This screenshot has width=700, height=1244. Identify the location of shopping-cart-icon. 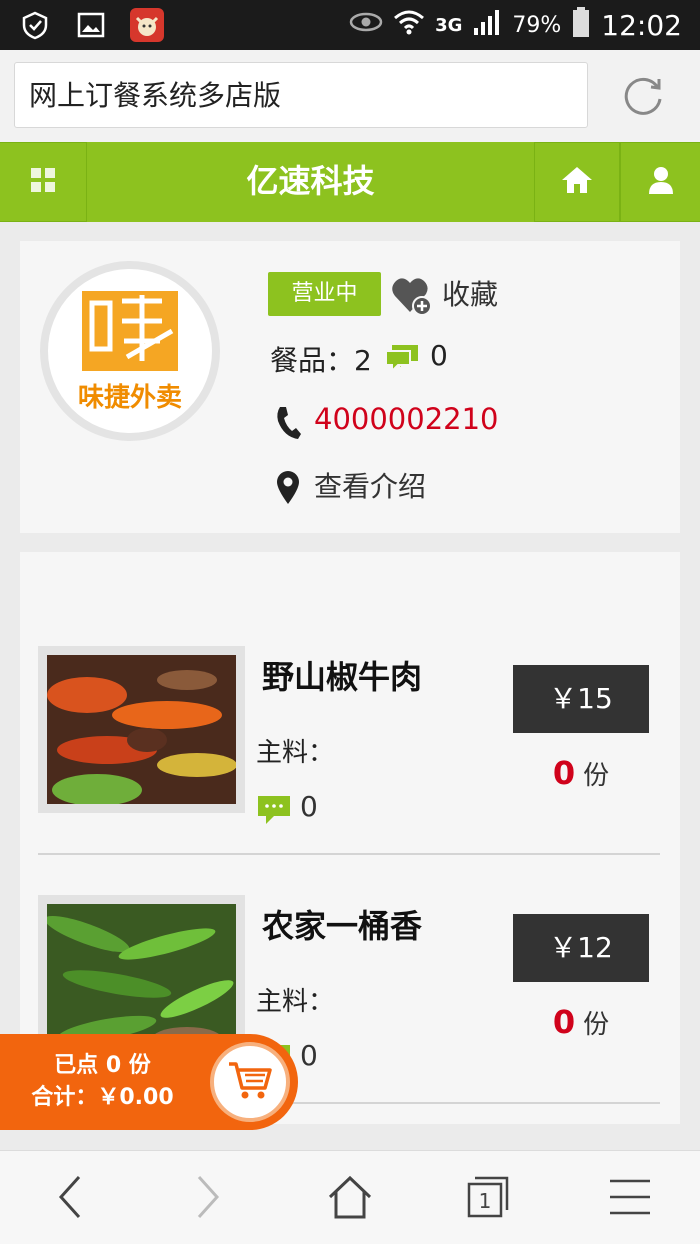
(250, 1082).